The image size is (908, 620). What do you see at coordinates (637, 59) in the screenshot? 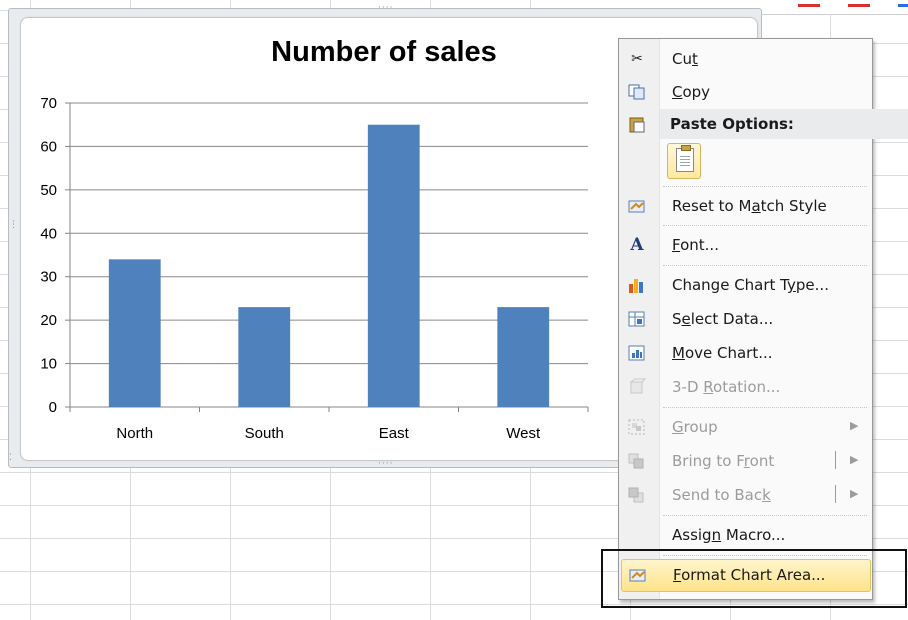
I see `scissors-icon: ✂` at bounding box center [637, 59].